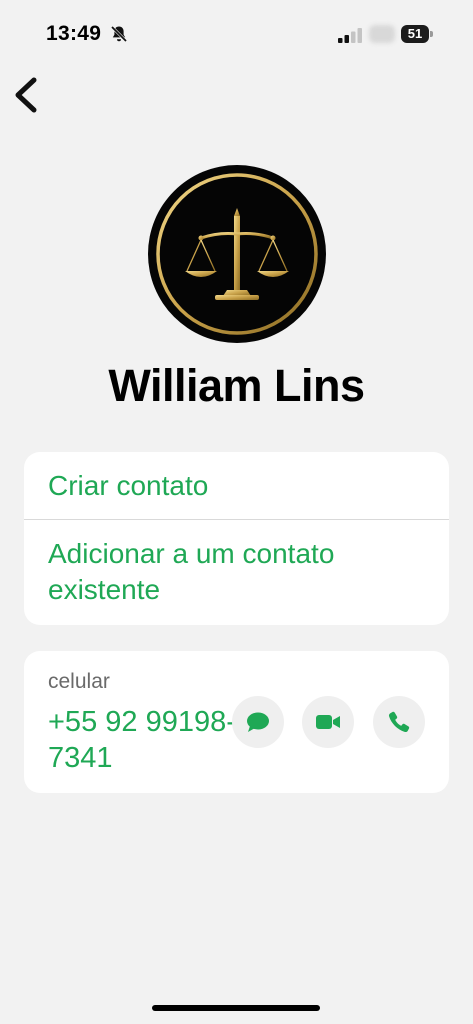 Image resolution: width=473 pixels, height=1024 pixels. I want to click on bell-slash-icon, so click(119, 34).